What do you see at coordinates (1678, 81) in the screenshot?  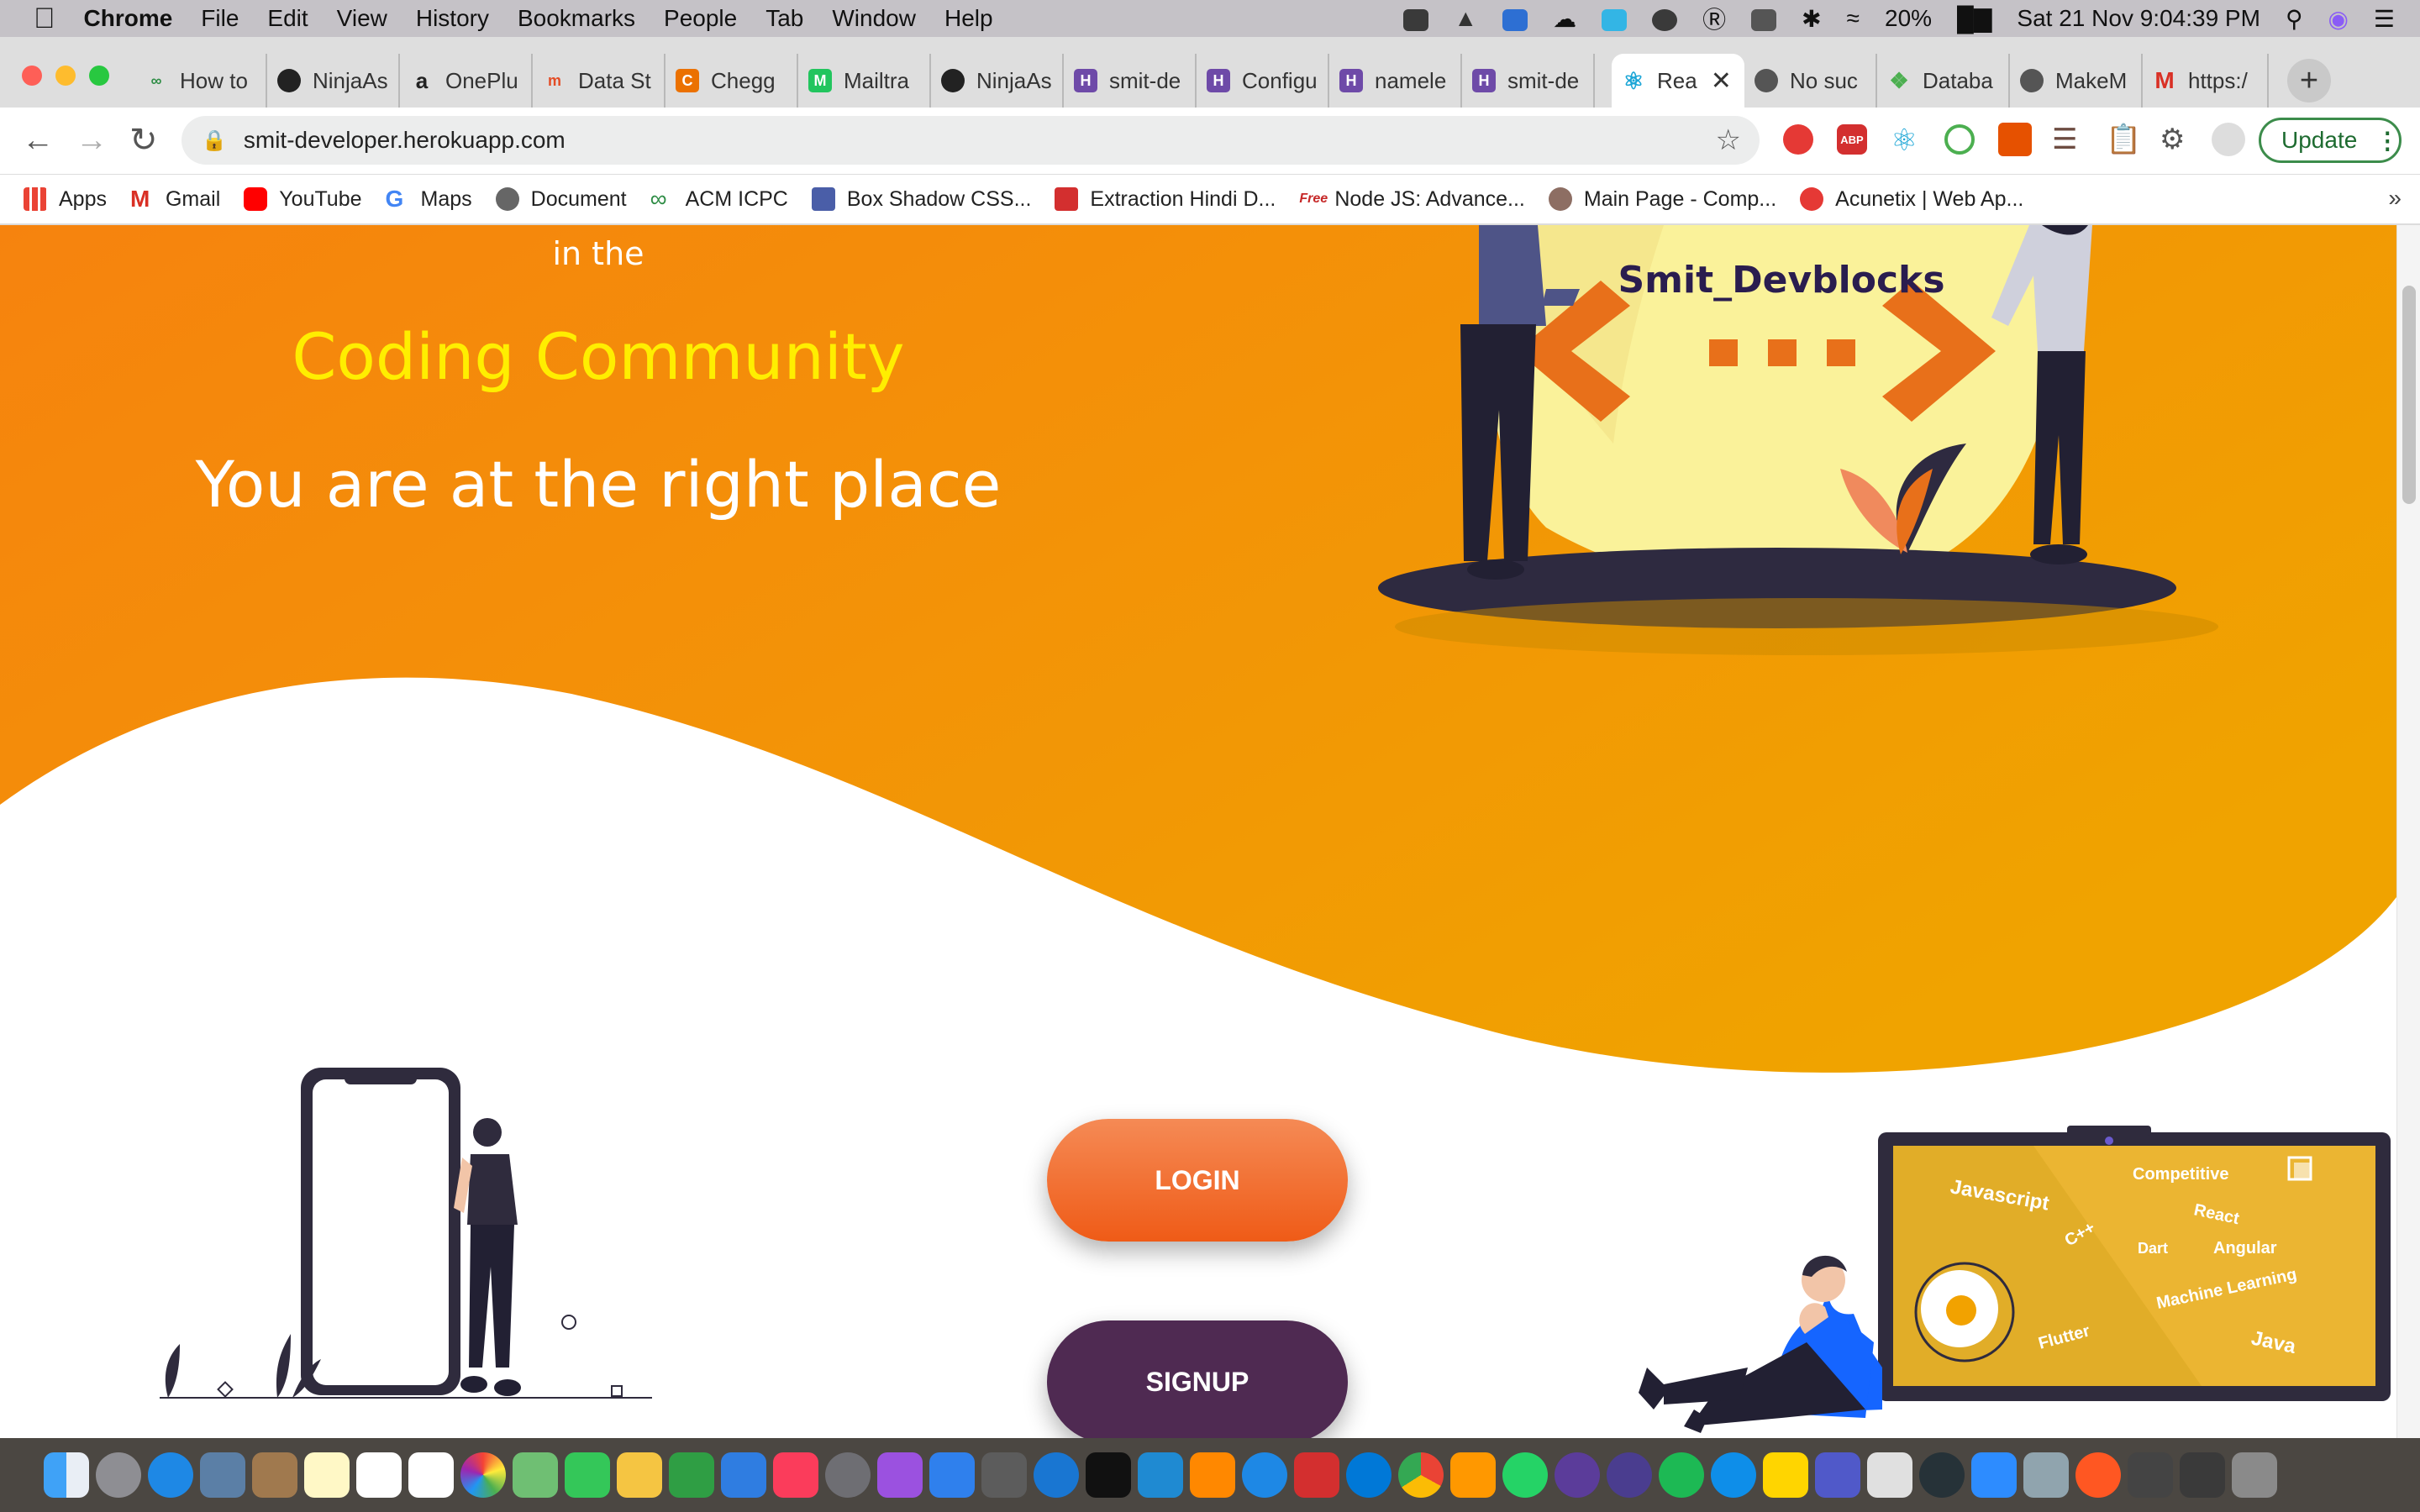 I see `tab-11-active: ⚛ Rea ✕` at bounding box center [1678, 81].